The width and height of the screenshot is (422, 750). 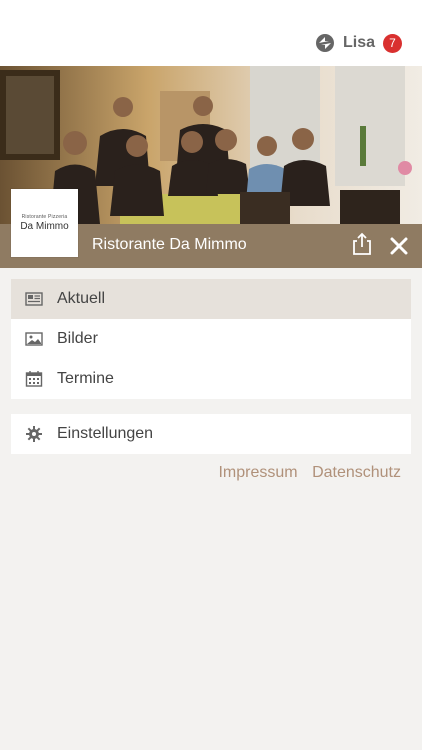 I want to click on menu-item-einstellungen: Einstellungen, so click(x=211, y=434).